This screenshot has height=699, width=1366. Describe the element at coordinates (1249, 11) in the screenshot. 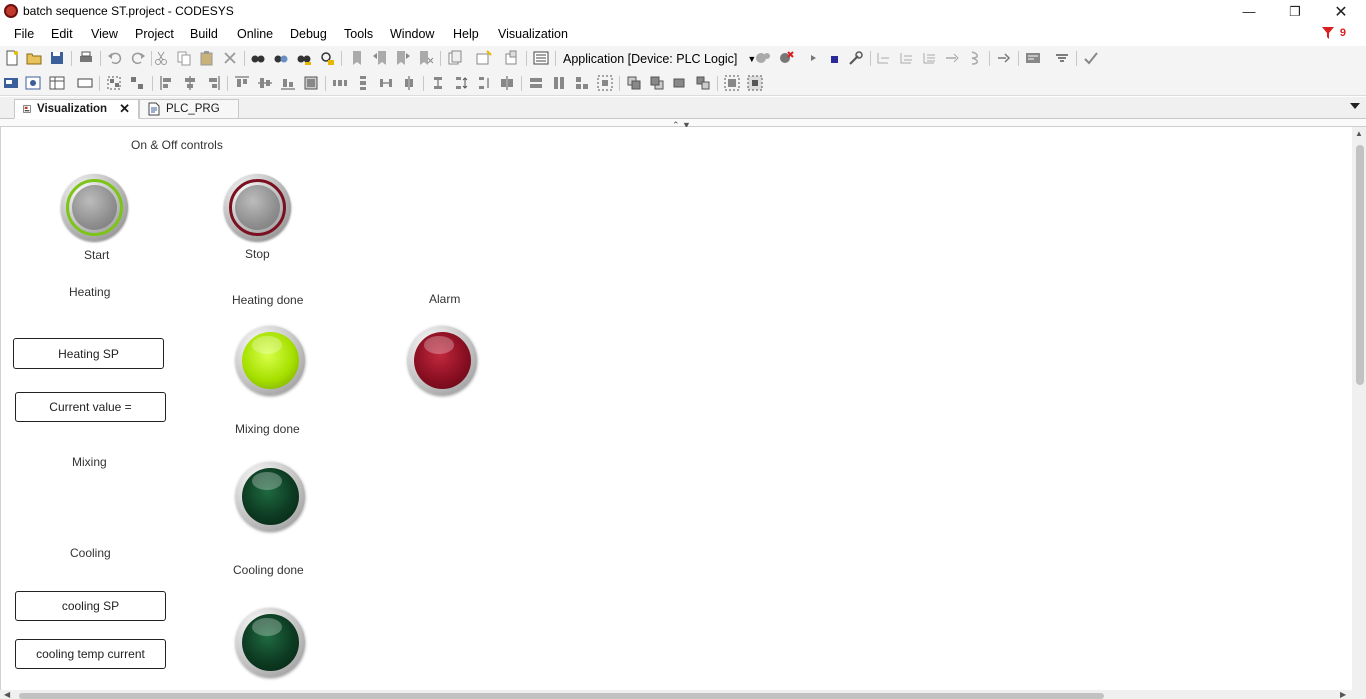

I see `minimize-button: —` at that location.